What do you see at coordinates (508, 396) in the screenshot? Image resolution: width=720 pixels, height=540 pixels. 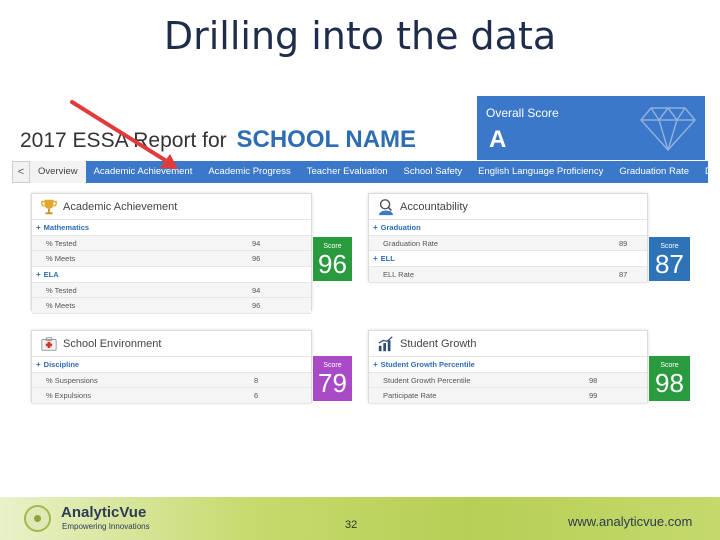 I see `row-metric: Participate Rate 99` at bounding box center [508, 396].